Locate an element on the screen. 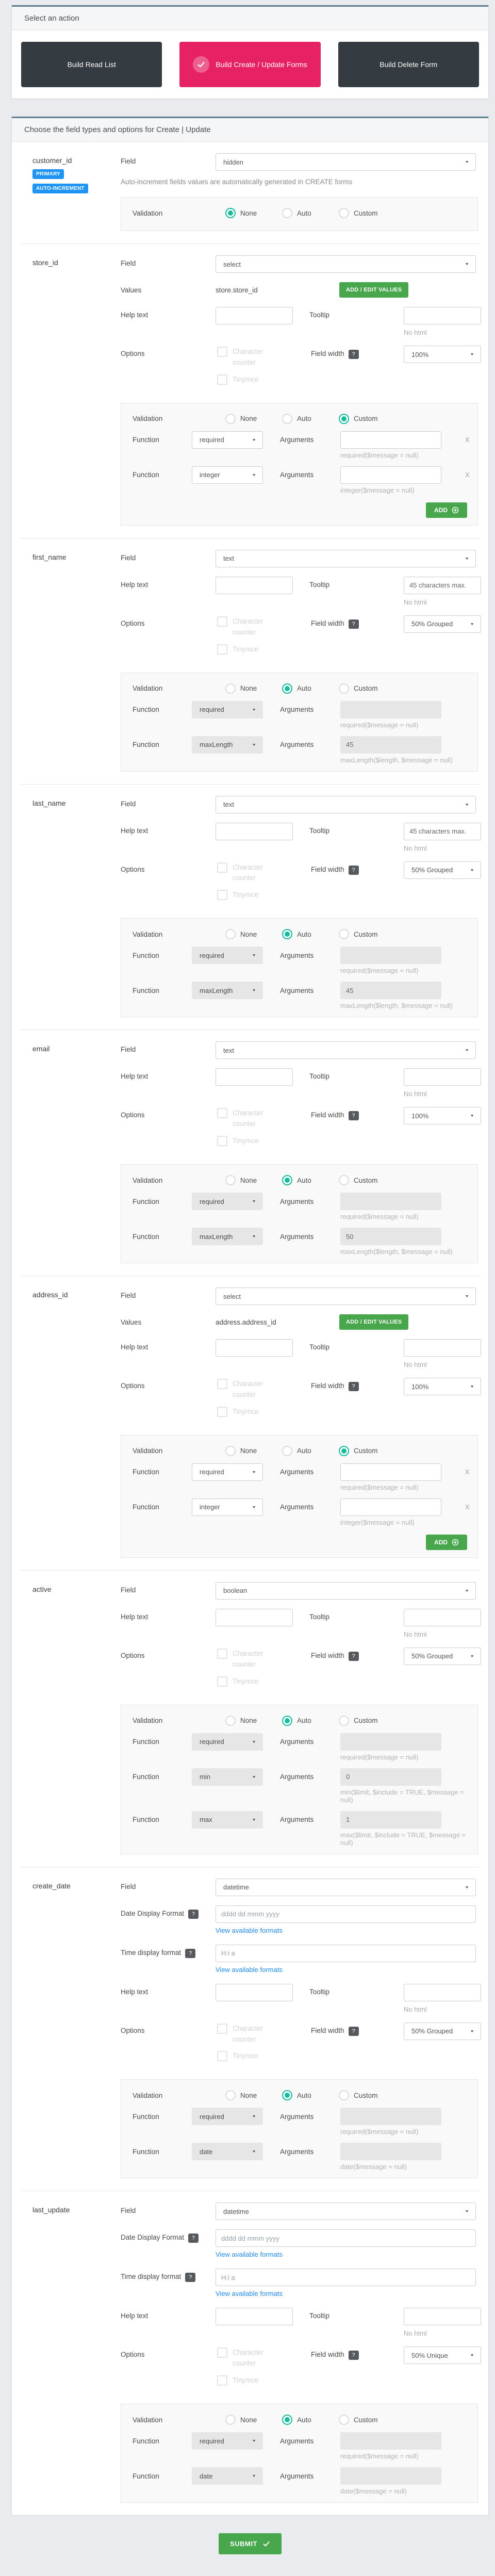 The width and height of the screenshot is (495, 2576). field-width-select: 50% Grouped ▼ is located at coordinates (443, 2031).